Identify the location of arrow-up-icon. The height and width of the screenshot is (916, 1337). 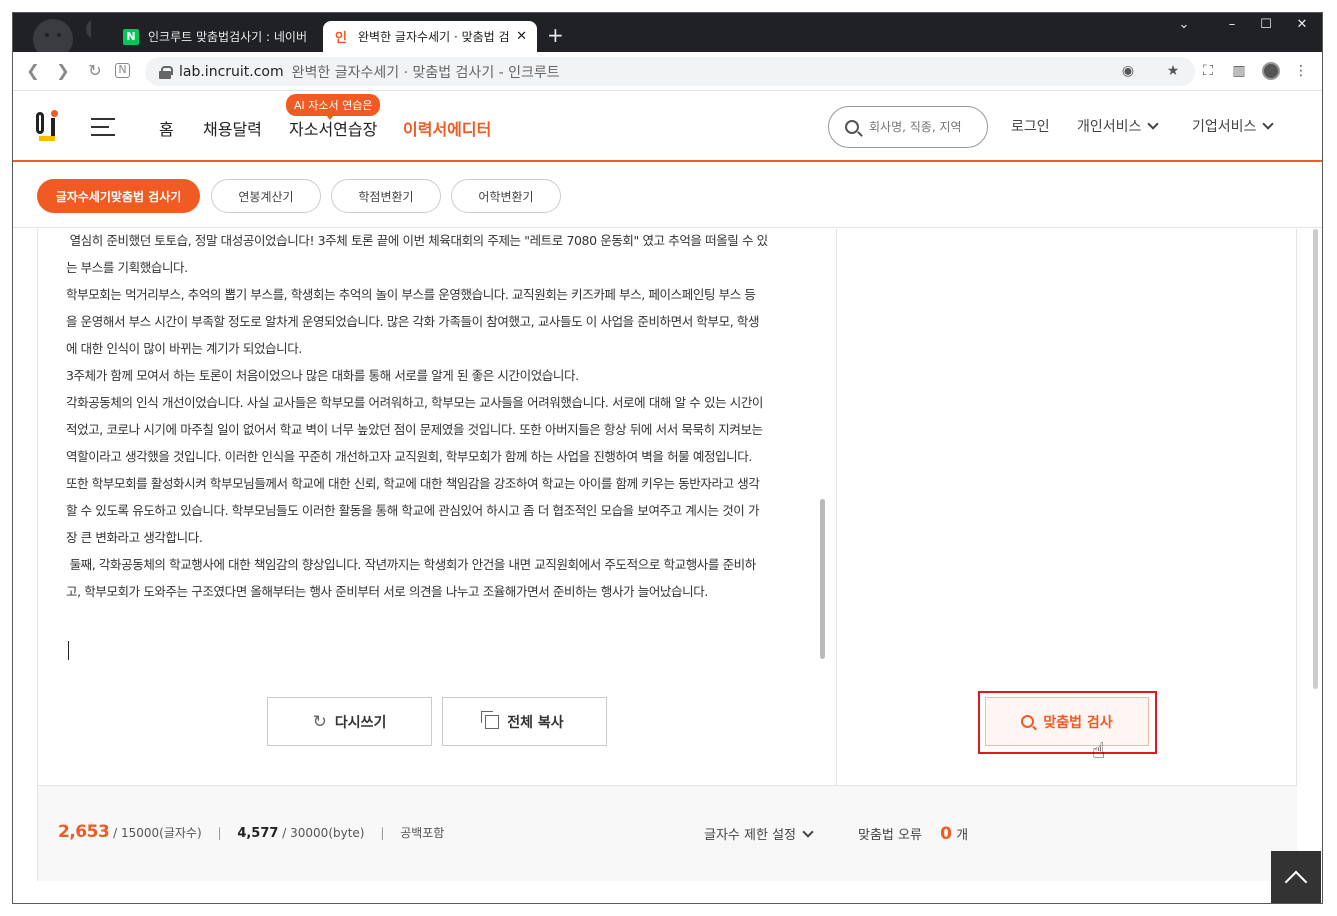
(1296, 882).